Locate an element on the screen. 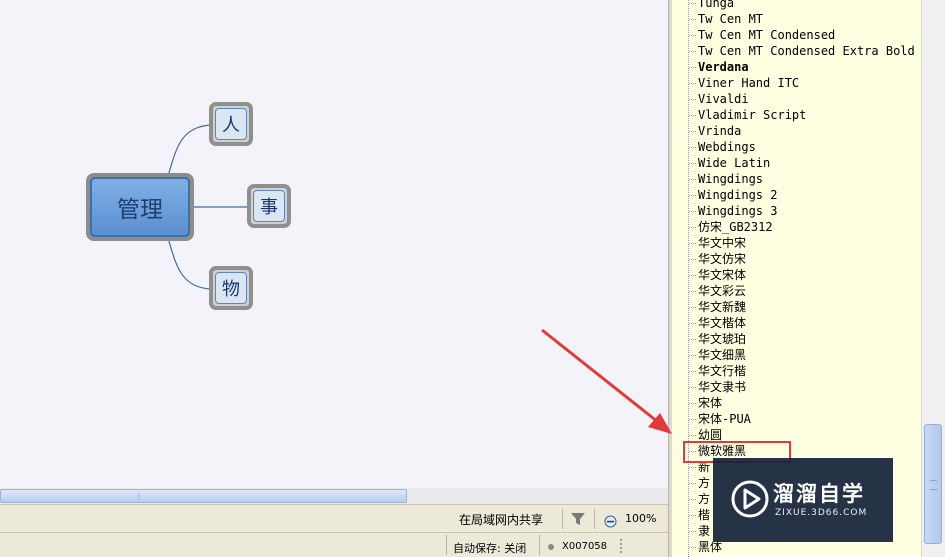 The height and width of the screenshot is (557, 945). mindmap-child-node-people: 人 is located at coordinates (231, 124).